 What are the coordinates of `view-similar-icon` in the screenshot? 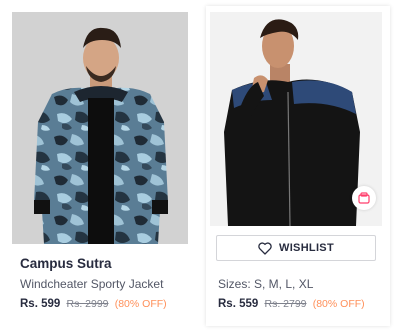 It's located at (364, 198).